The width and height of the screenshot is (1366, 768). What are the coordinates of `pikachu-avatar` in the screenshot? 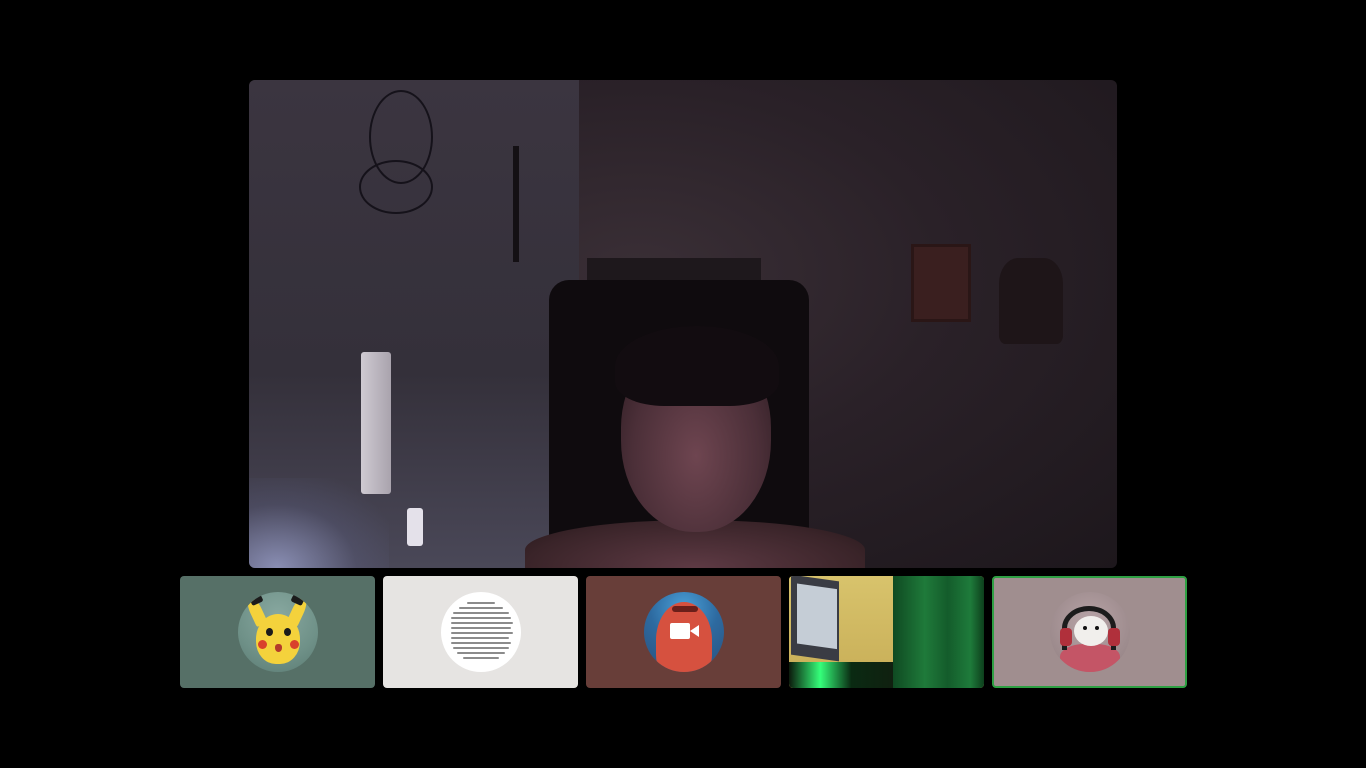 It's located at (277, 632).